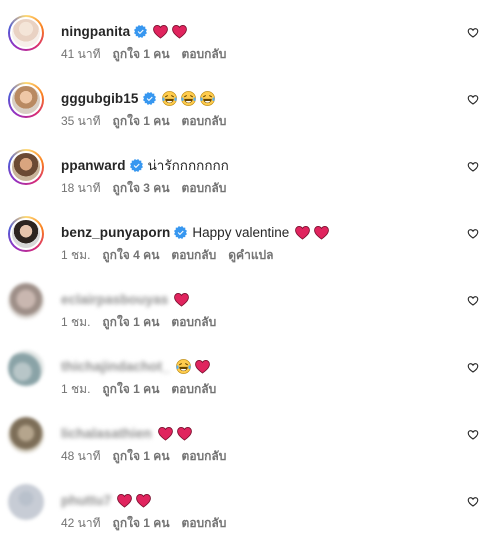 Image resolution: width=489 pixels, height=554 pixels. I want to click on comment-item: eclairpasbouyas 1 ชม. ถูกใจ 1 คน ตอบกลับ, so click(244, 316).